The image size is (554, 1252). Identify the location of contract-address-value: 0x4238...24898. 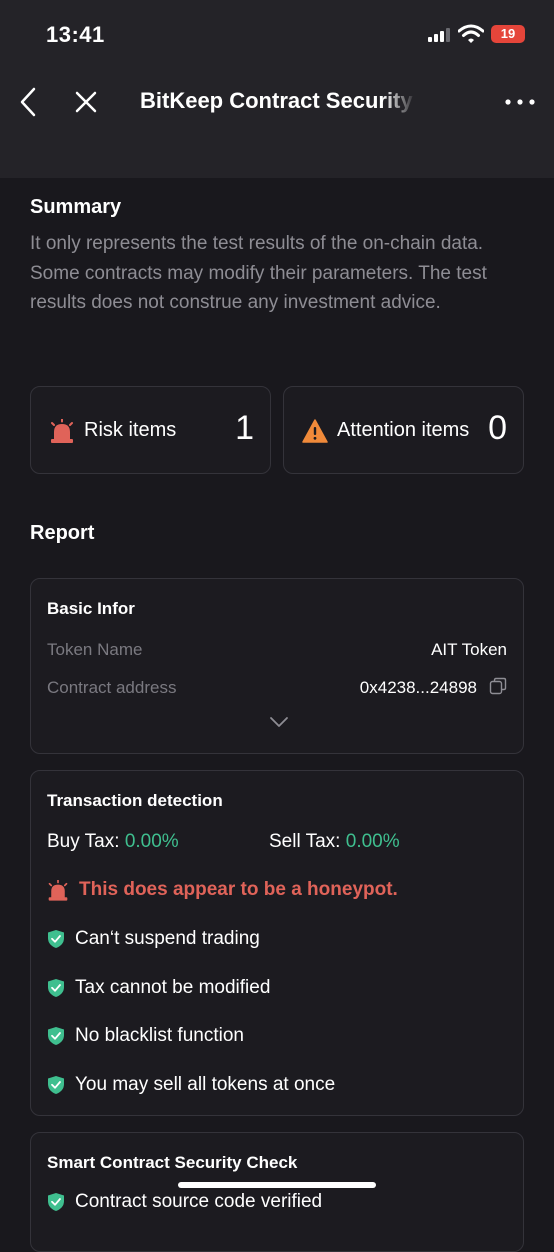
(418, 687).